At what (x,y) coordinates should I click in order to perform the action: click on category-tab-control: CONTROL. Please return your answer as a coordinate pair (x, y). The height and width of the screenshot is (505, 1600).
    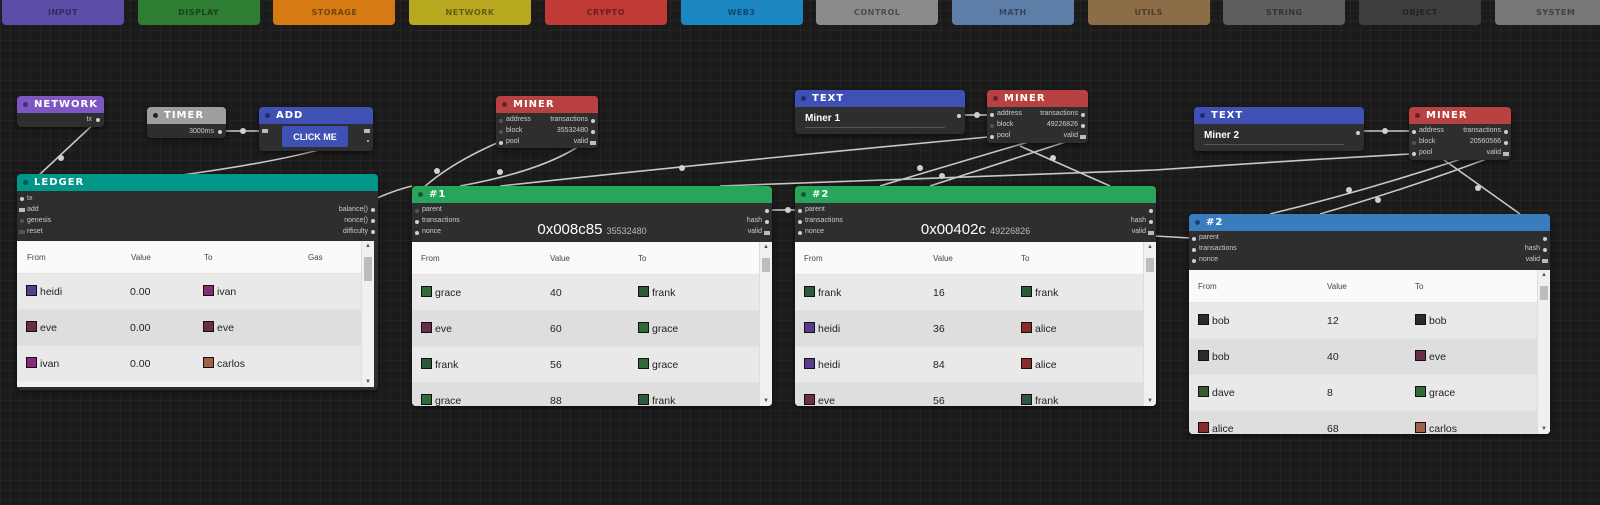
    Looking at the image, I should click on (877, 12).